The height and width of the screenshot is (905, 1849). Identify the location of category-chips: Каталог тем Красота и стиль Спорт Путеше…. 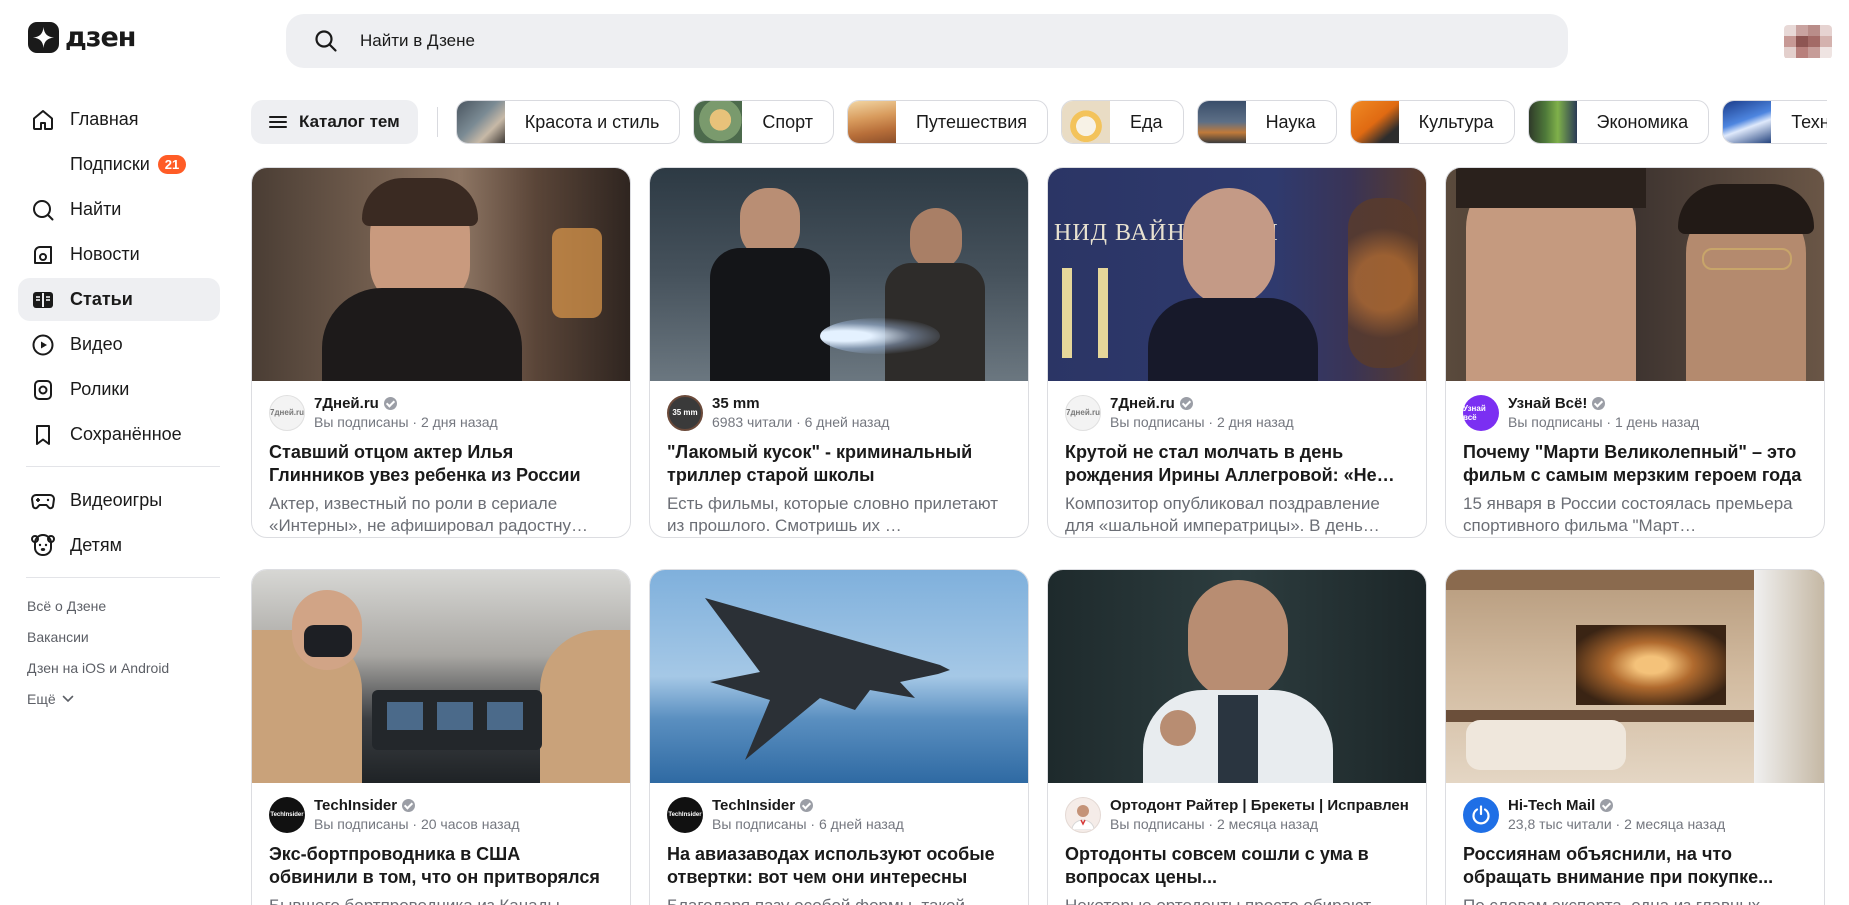
(1039, 122).